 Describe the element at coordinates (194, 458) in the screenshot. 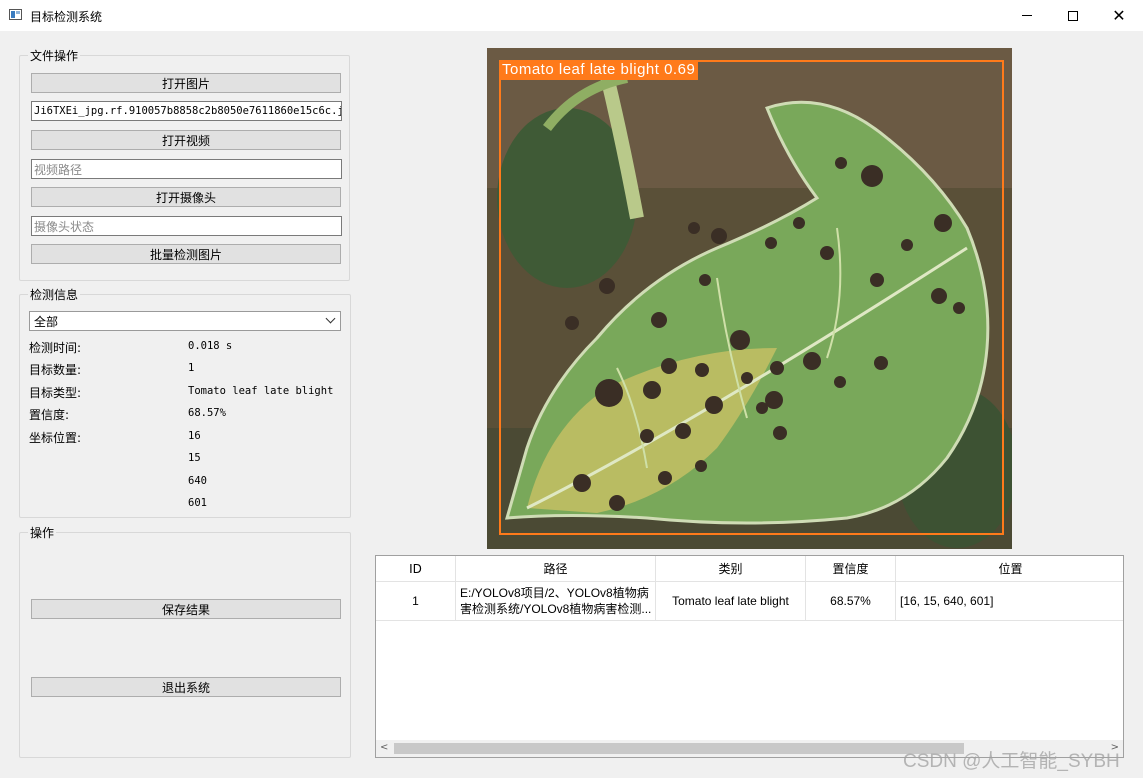

I see `coord-ymin: 15` at that location.